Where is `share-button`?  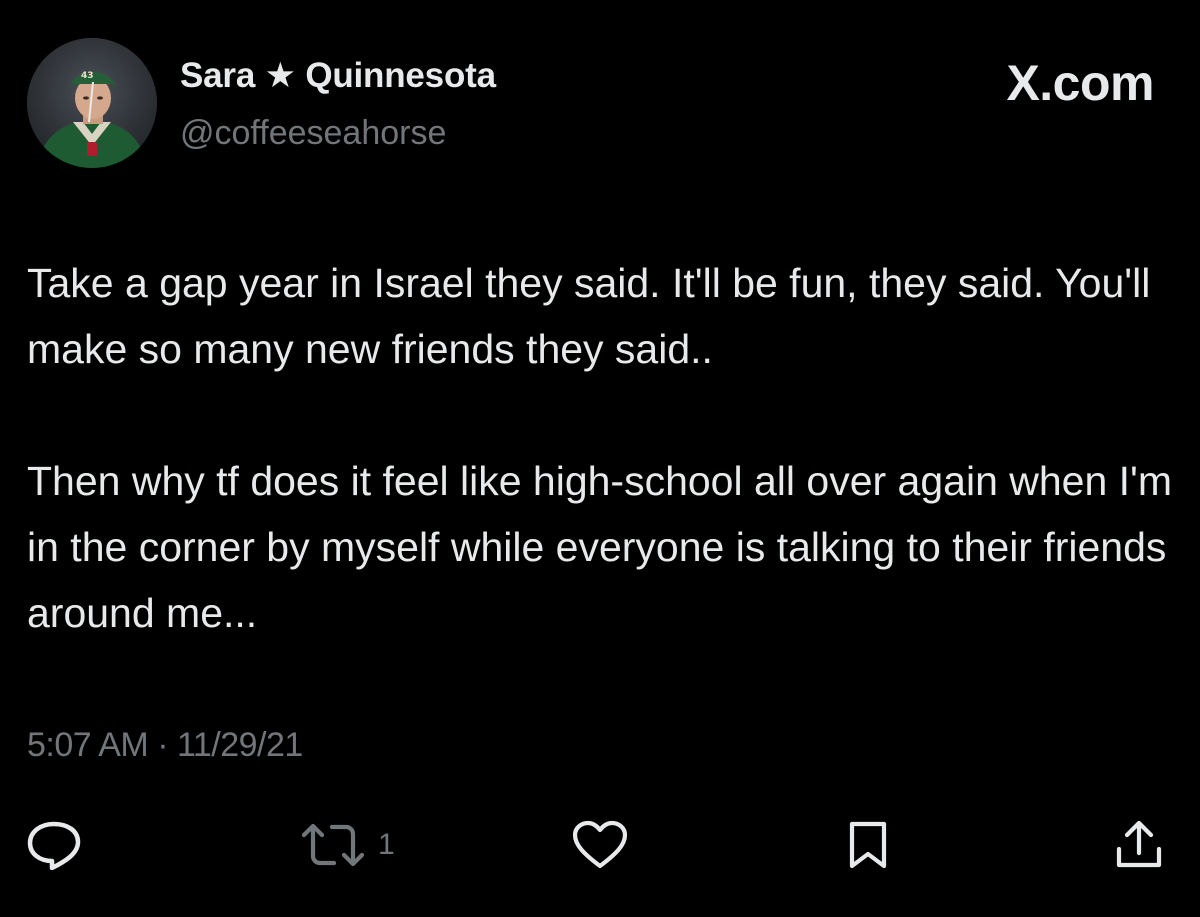 share-button is located at coordinates (1139, 845).